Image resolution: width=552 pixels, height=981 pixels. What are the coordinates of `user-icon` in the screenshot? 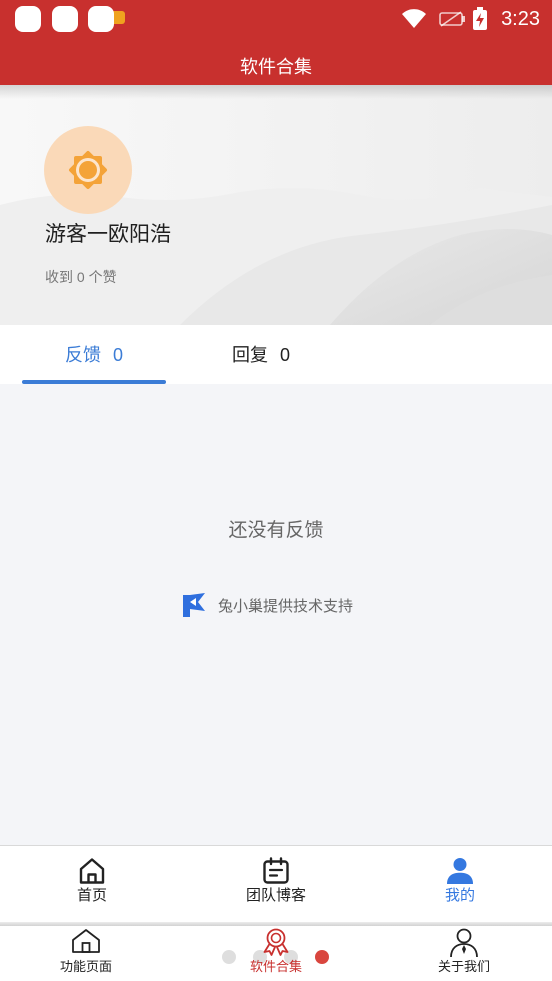 It's located at (460, 871).